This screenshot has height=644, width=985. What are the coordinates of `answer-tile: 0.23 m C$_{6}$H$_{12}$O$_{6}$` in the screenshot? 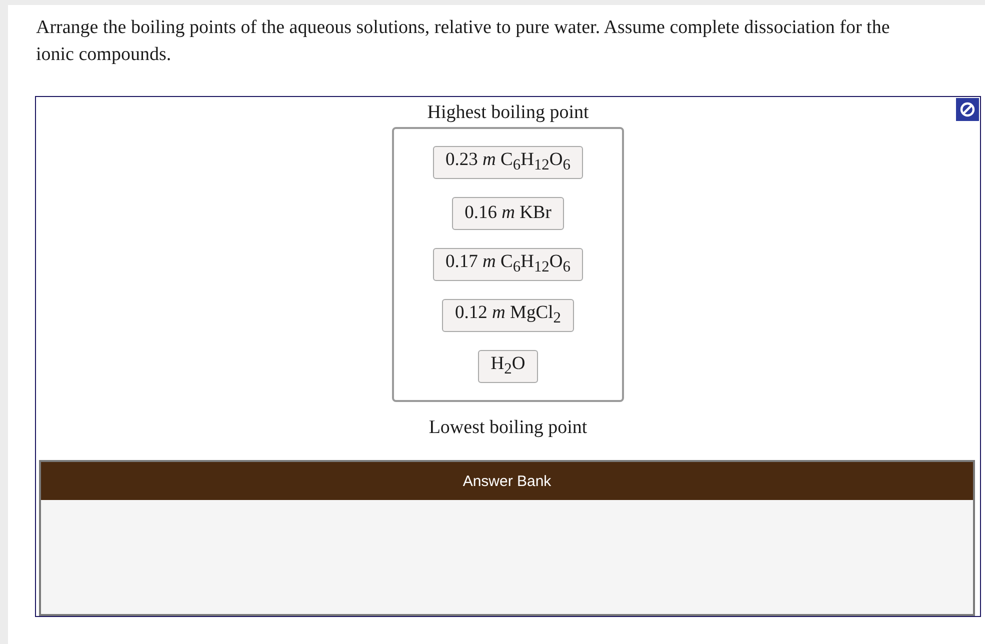 It's located at (508, 162).